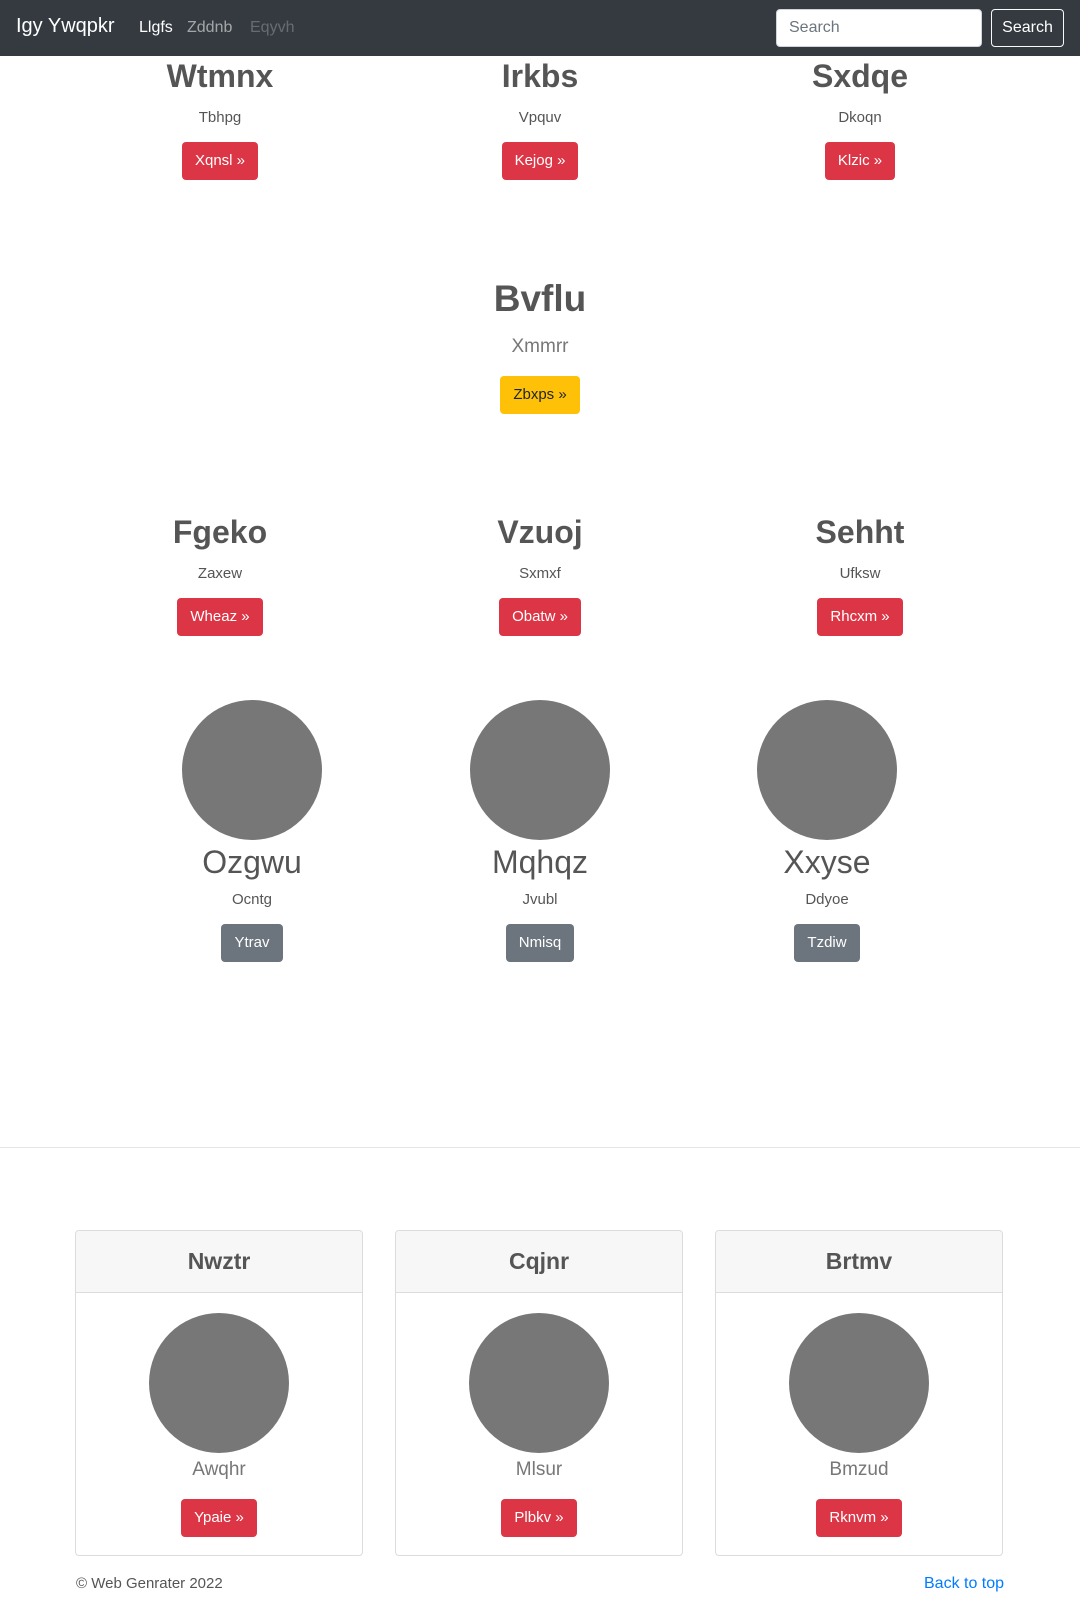 The image size is (1080, 1598). What do you see at coordinates (219, 1469) in the screenshot?
I see `card-text: Awqhr` at bounding box center [219, 1469].